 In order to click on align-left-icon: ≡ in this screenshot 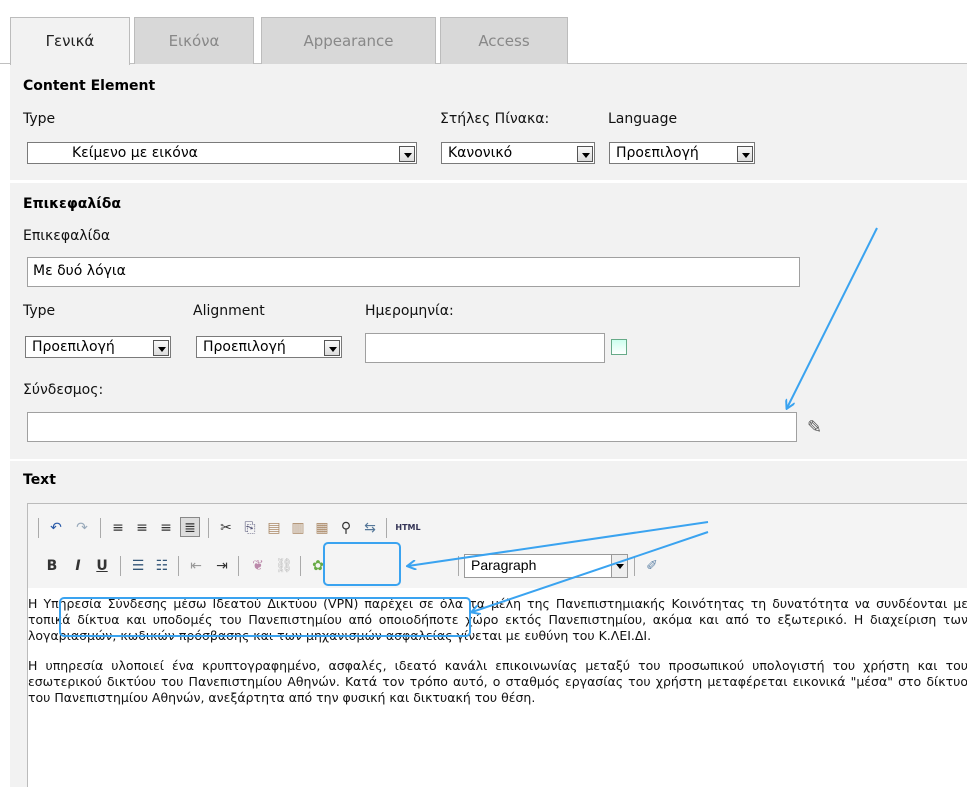, I will do `click(118, 528)`.